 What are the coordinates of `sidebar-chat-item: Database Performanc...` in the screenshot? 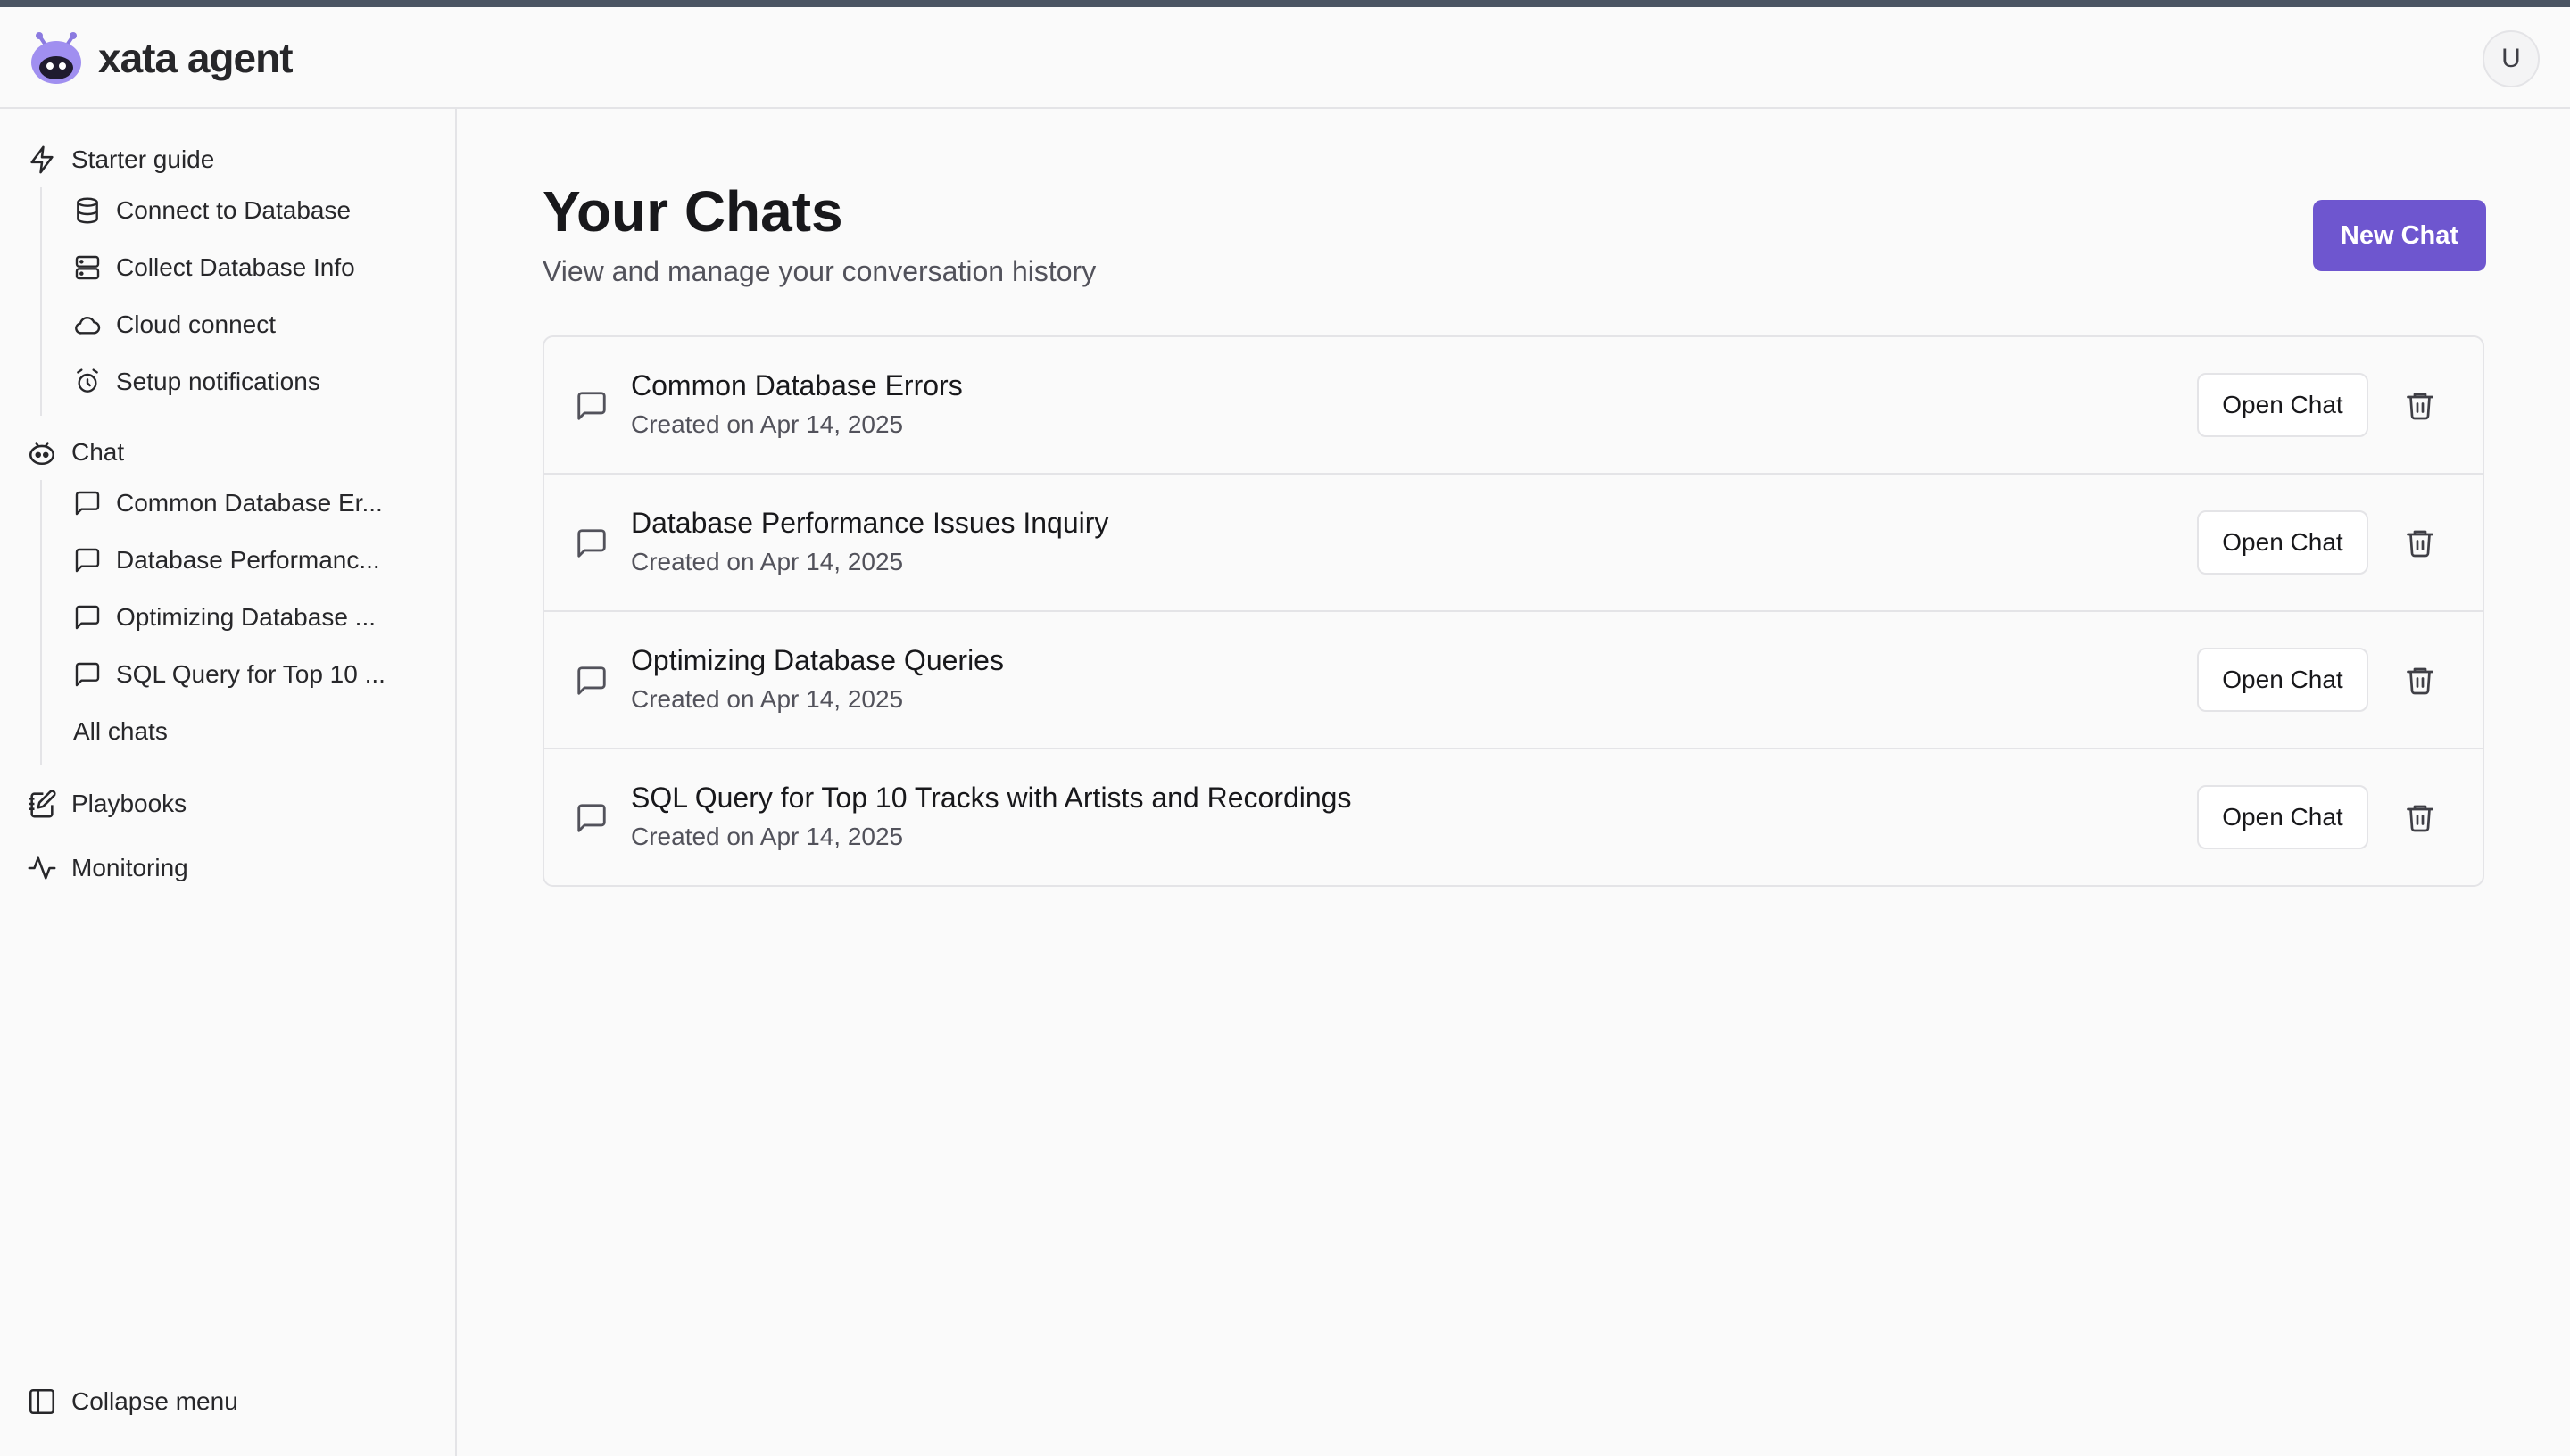 It's located at (252, 560).